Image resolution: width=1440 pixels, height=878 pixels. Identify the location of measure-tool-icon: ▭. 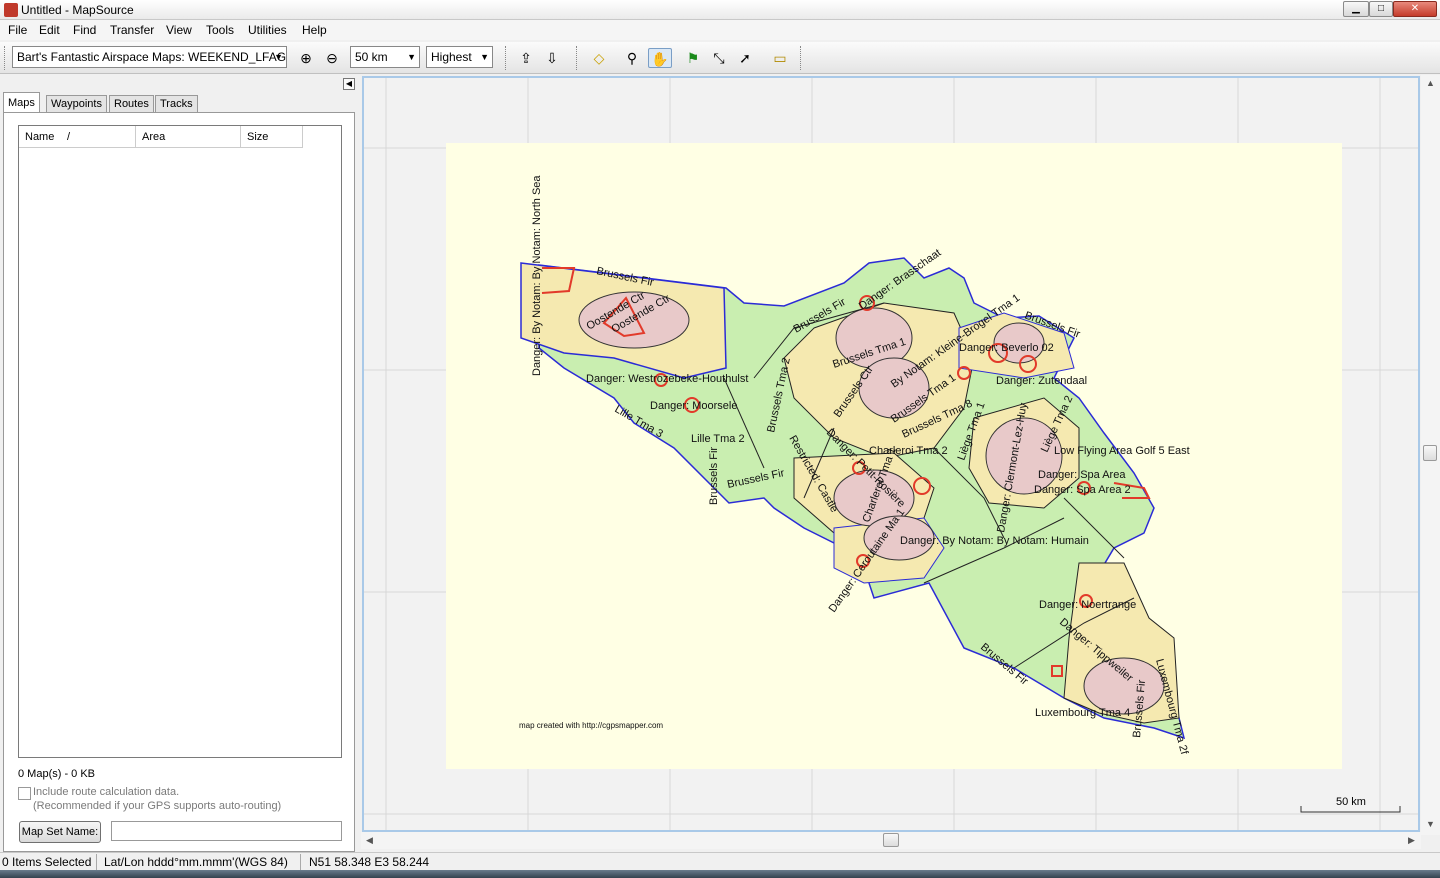
(780, 58).